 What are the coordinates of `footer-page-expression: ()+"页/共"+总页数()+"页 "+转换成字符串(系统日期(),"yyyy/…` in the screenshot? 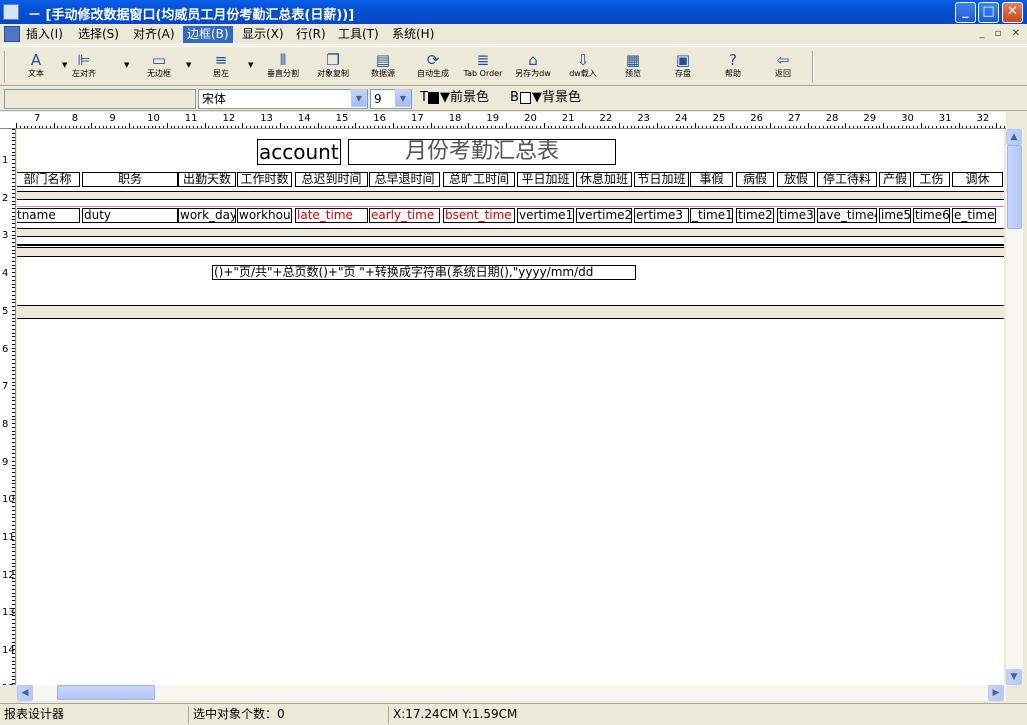 It's located at (424, 272).